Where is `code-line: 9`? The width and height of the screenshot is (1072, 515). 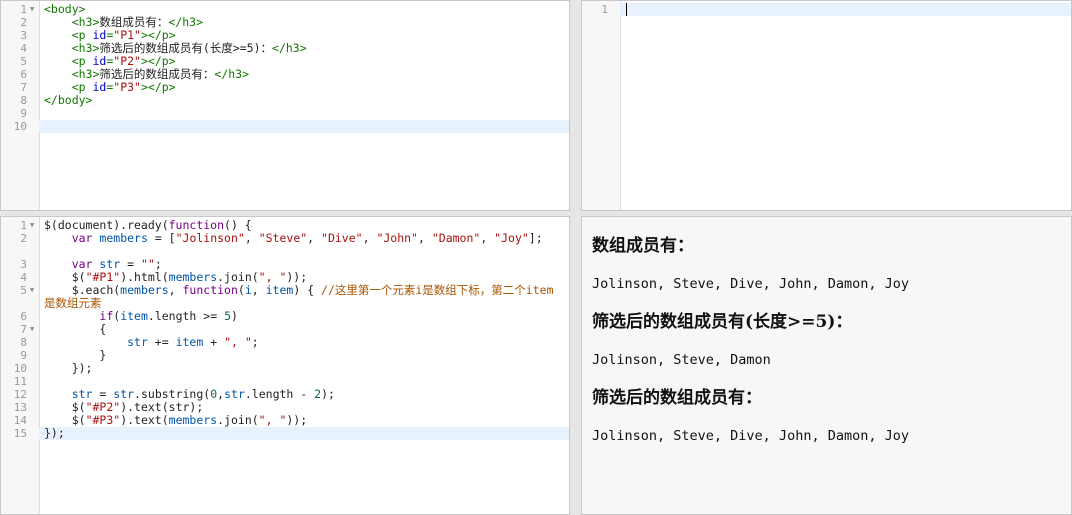
code-line: 9 is located at coordinates (285, 113).